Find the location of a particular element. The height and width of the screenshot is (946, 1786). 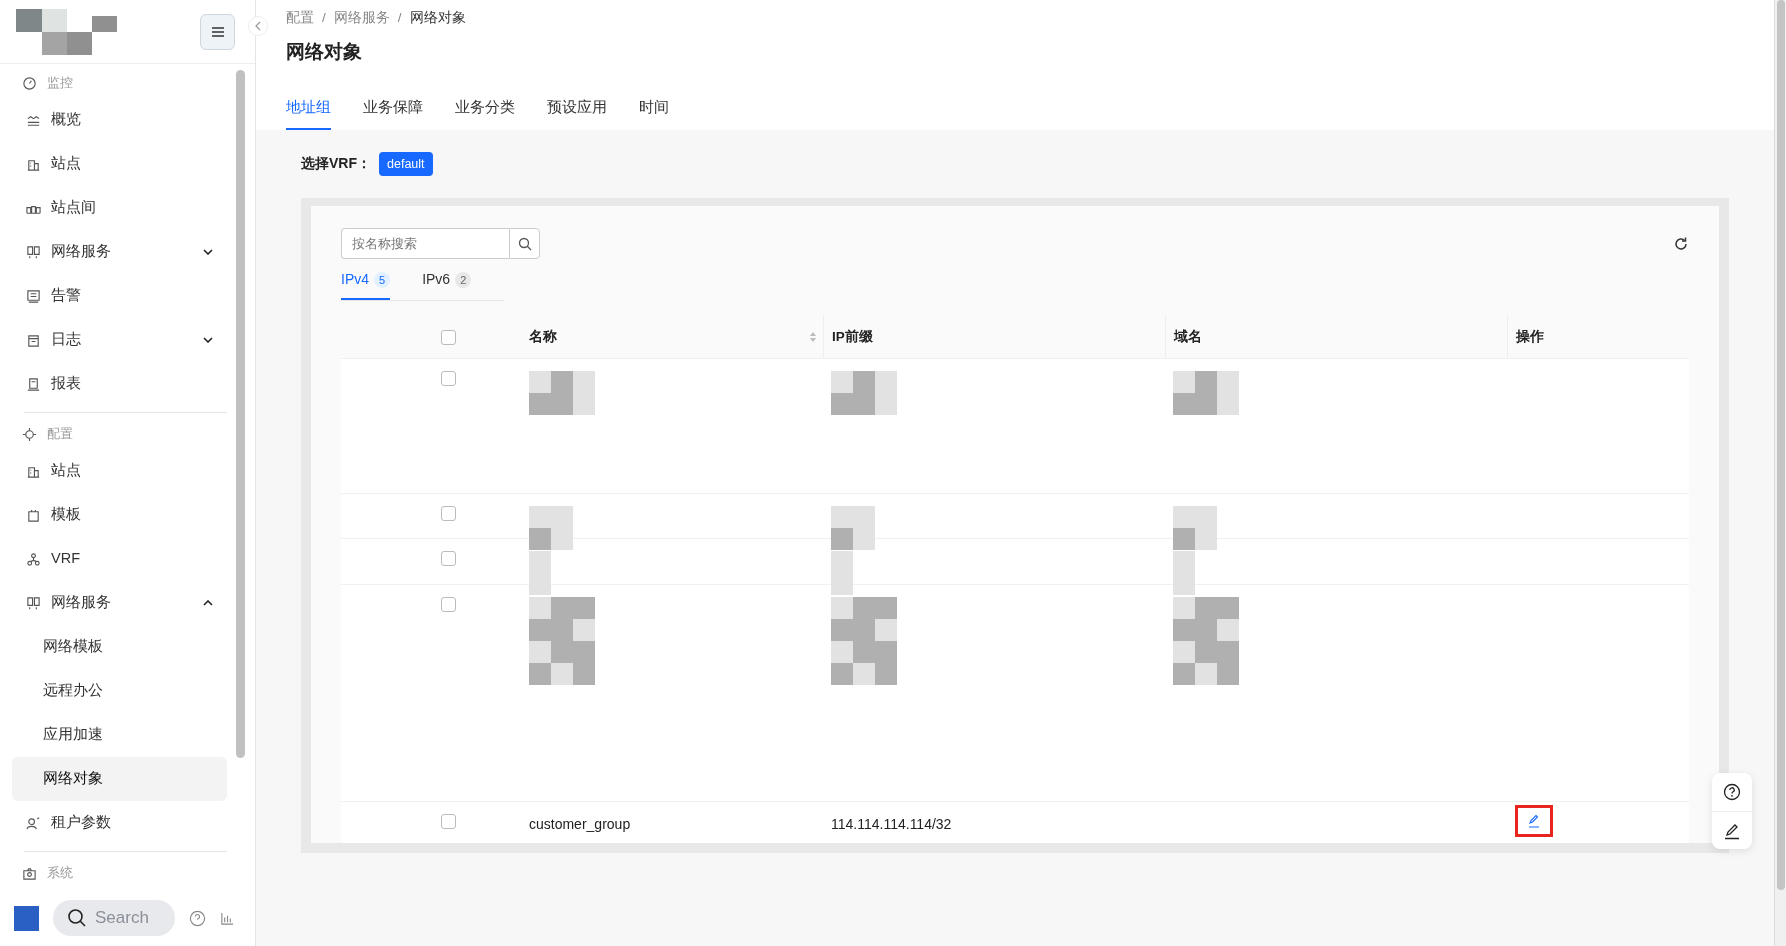

column-header: 名称 is located at coordinates (543, 337).